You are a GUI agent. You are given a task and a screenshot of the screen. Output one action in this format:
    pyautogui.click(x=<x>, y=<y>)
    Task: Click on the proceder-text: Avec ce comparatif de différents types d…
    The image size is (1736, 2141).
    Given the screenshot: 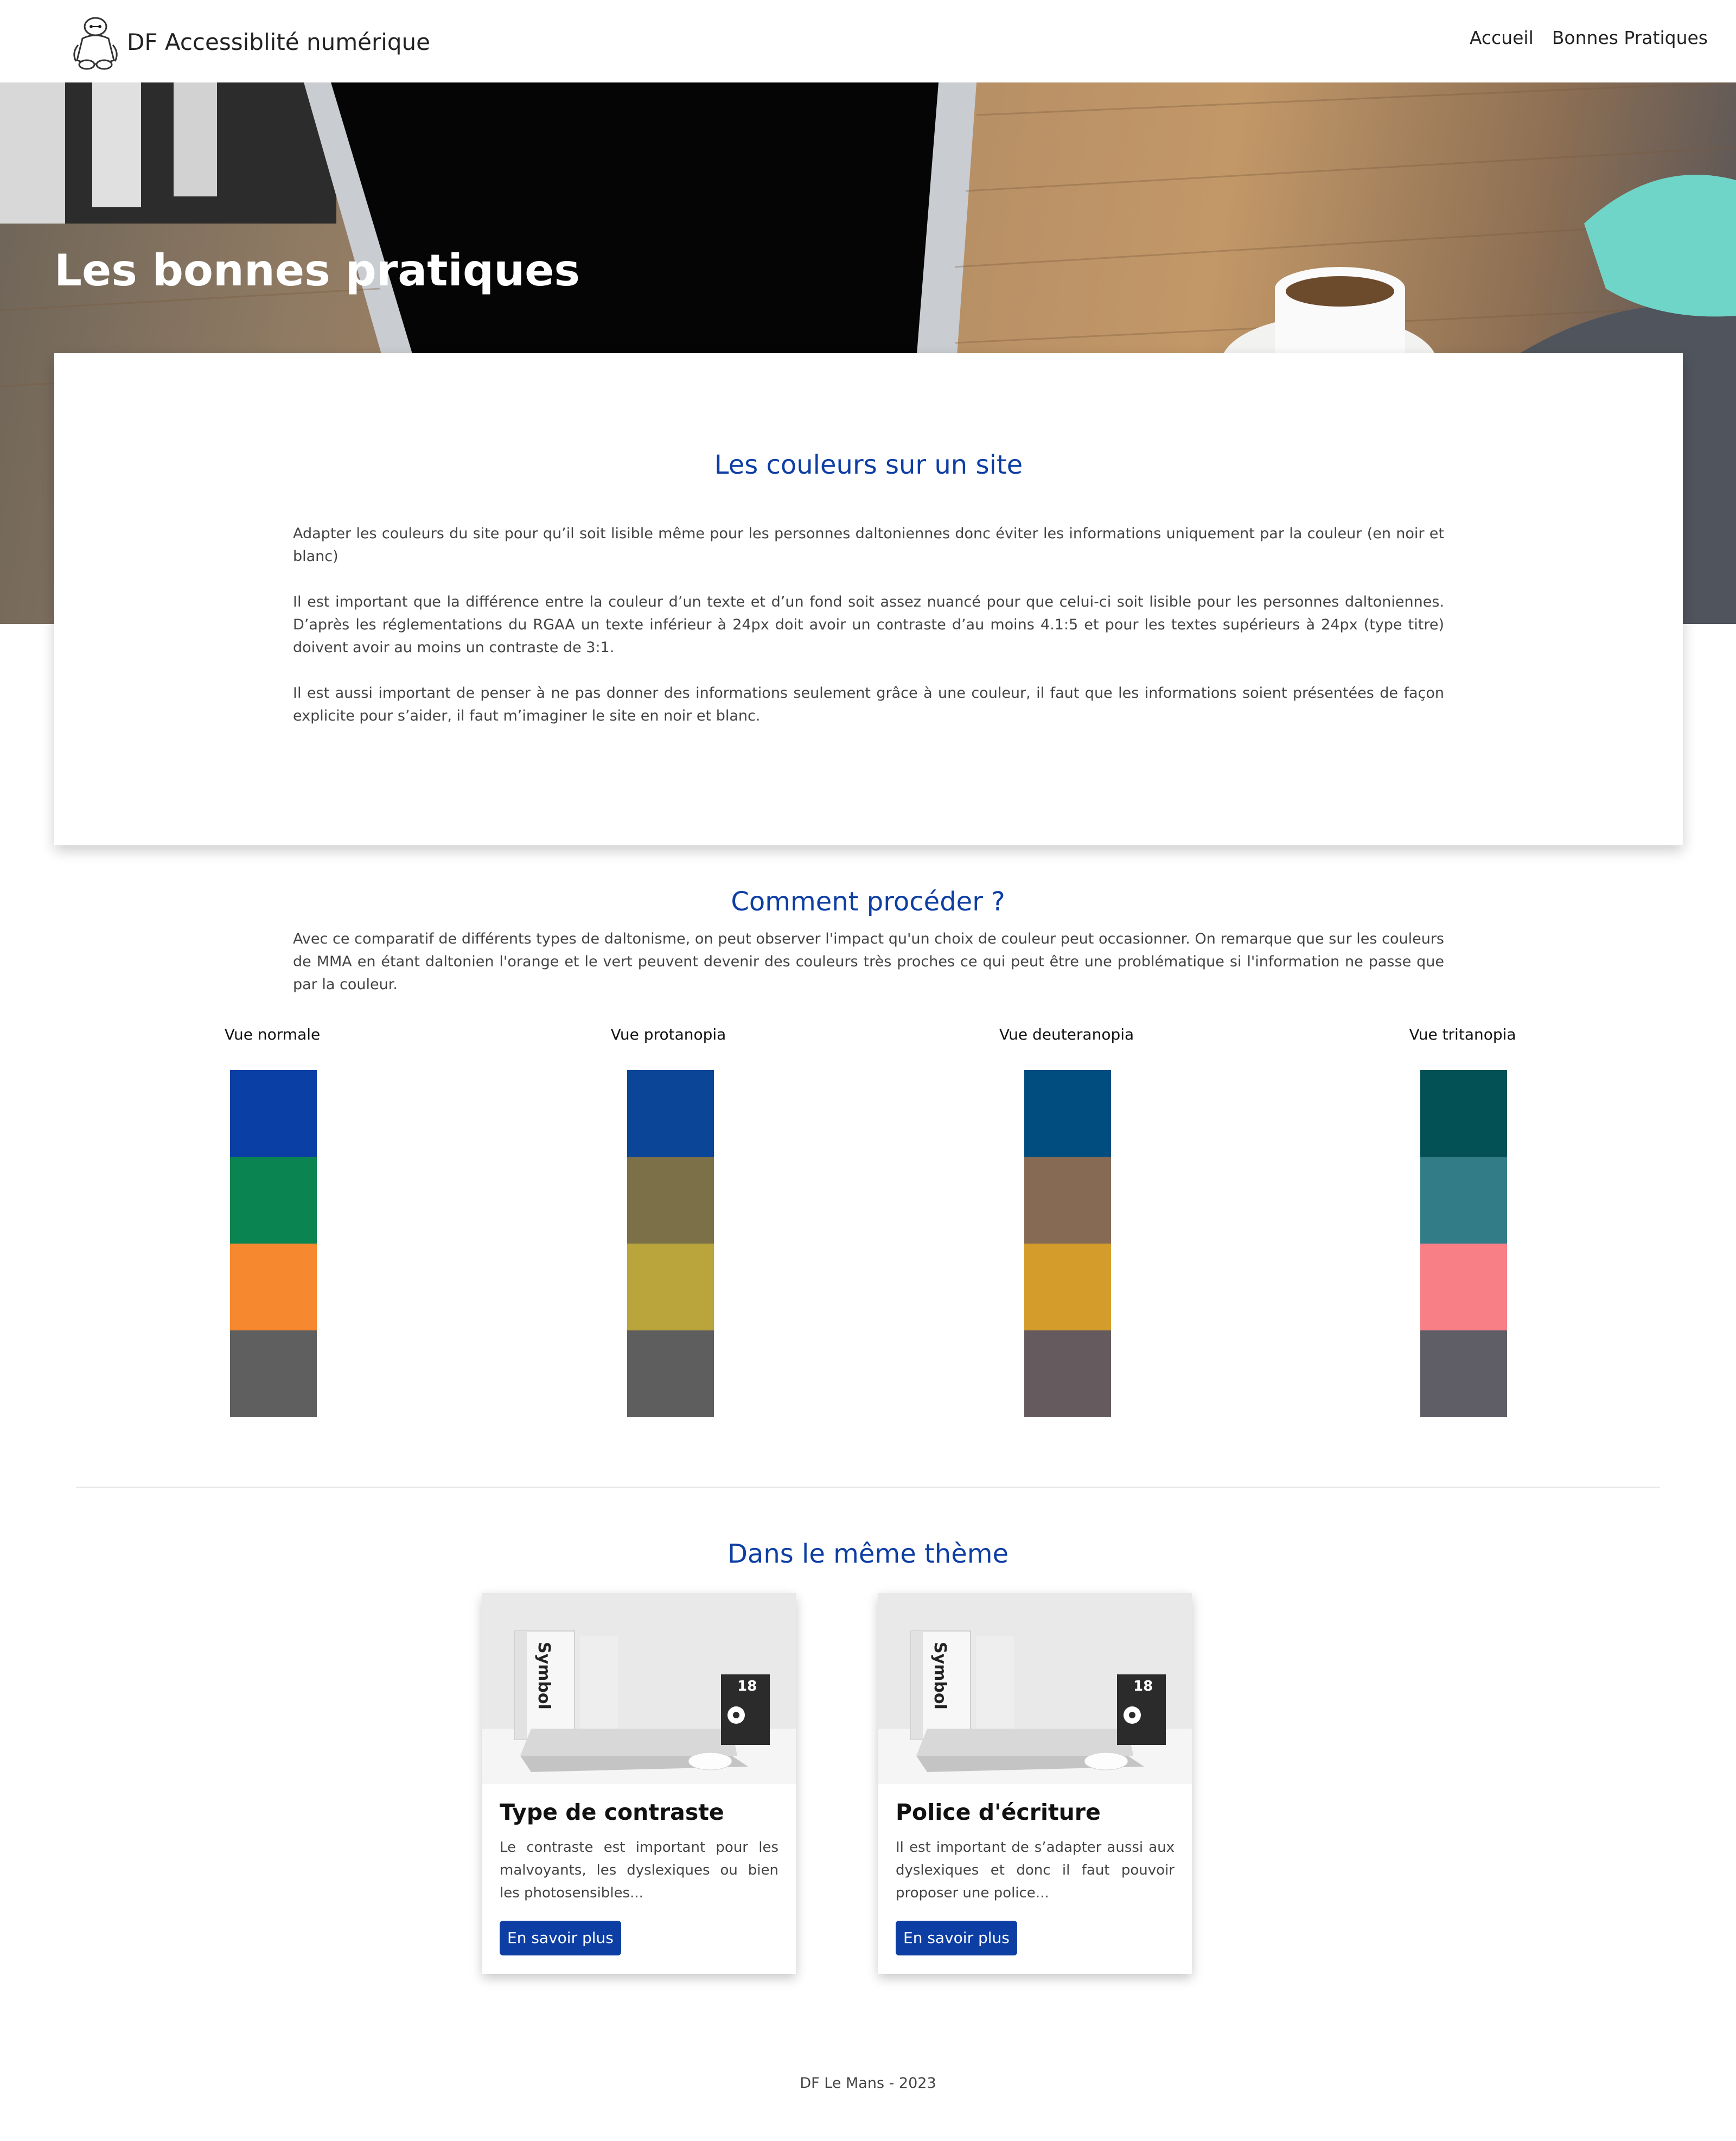 What is the action you would take?
    pyautogui.click(x=868, y=962)
    